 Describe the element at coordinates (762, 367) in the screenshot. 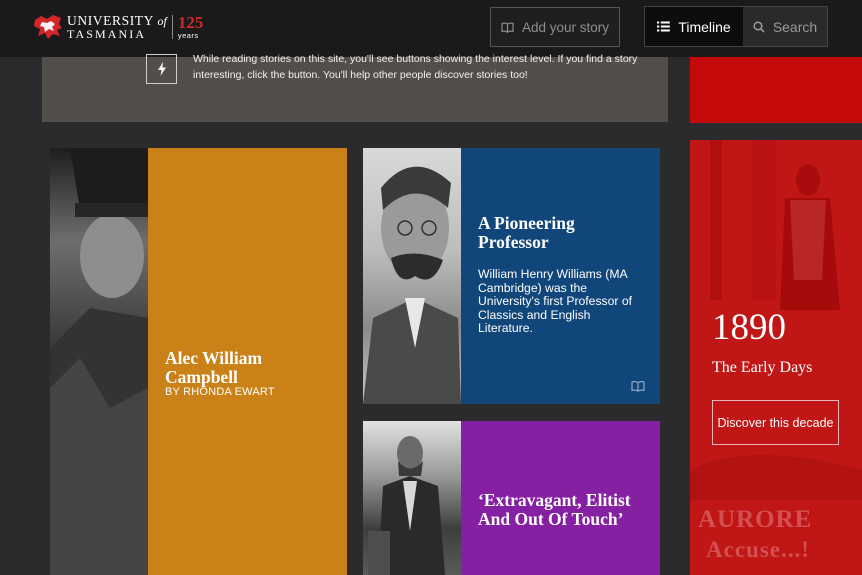

I see `decade-label: The Early Days` at that location.